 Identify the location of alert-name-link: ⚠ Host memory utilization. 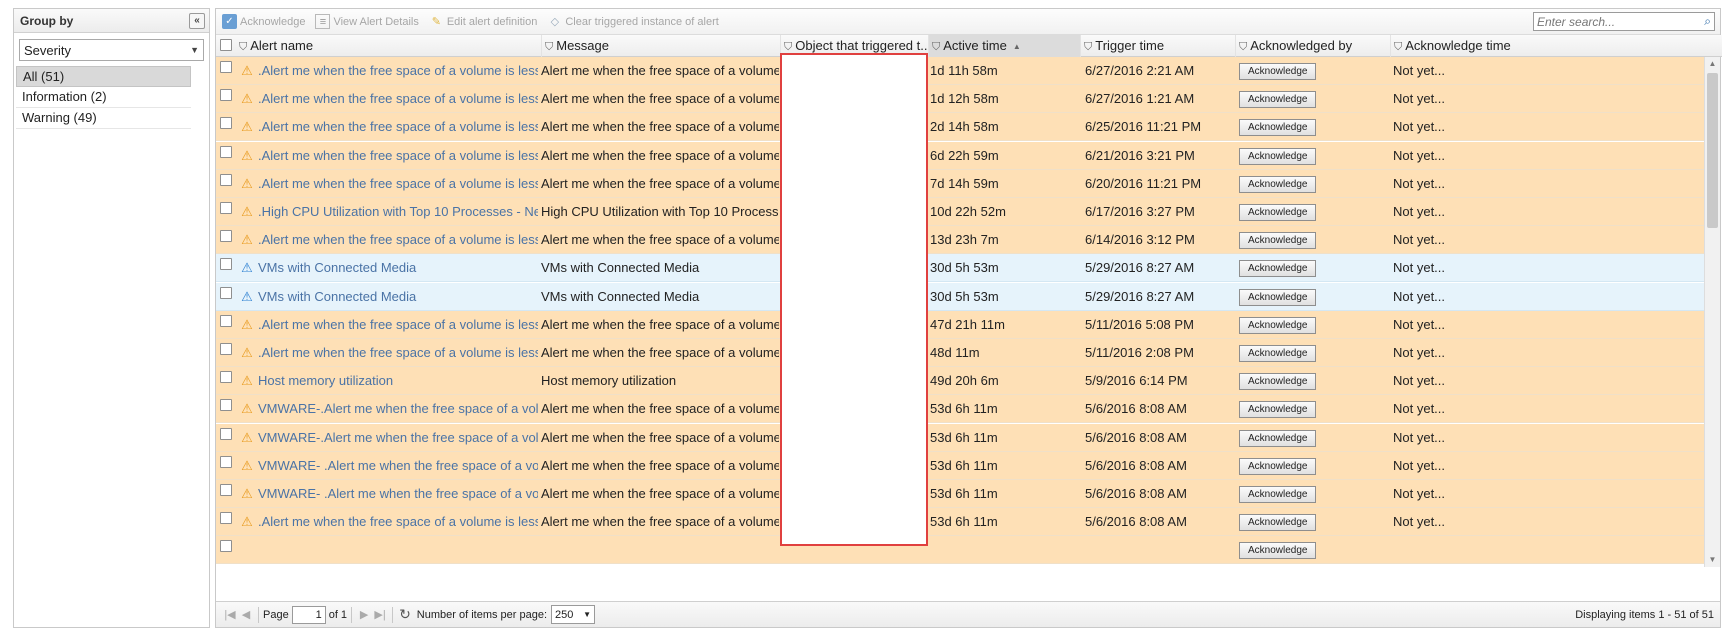
(389, 381).